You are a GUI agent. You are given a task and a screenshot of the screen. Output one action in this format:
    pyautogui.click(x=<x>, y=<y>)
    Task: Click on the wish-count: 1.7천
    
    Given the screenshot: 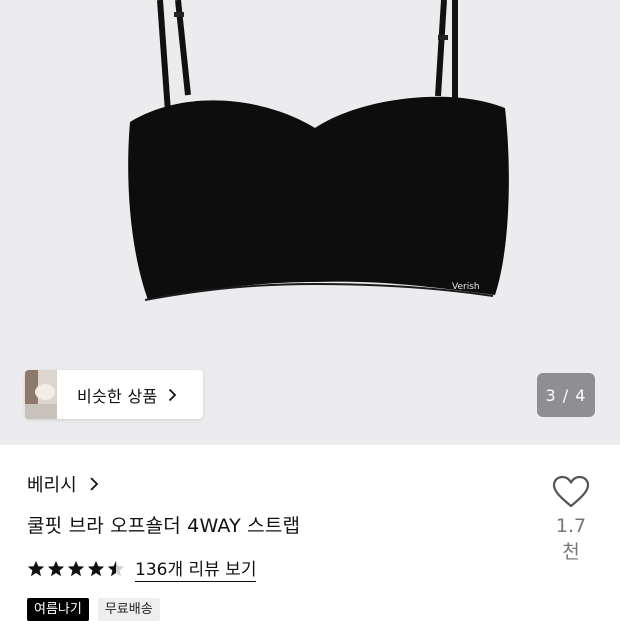 What is the action you would take?
    pyautogui.click(x=571, y=539)
    